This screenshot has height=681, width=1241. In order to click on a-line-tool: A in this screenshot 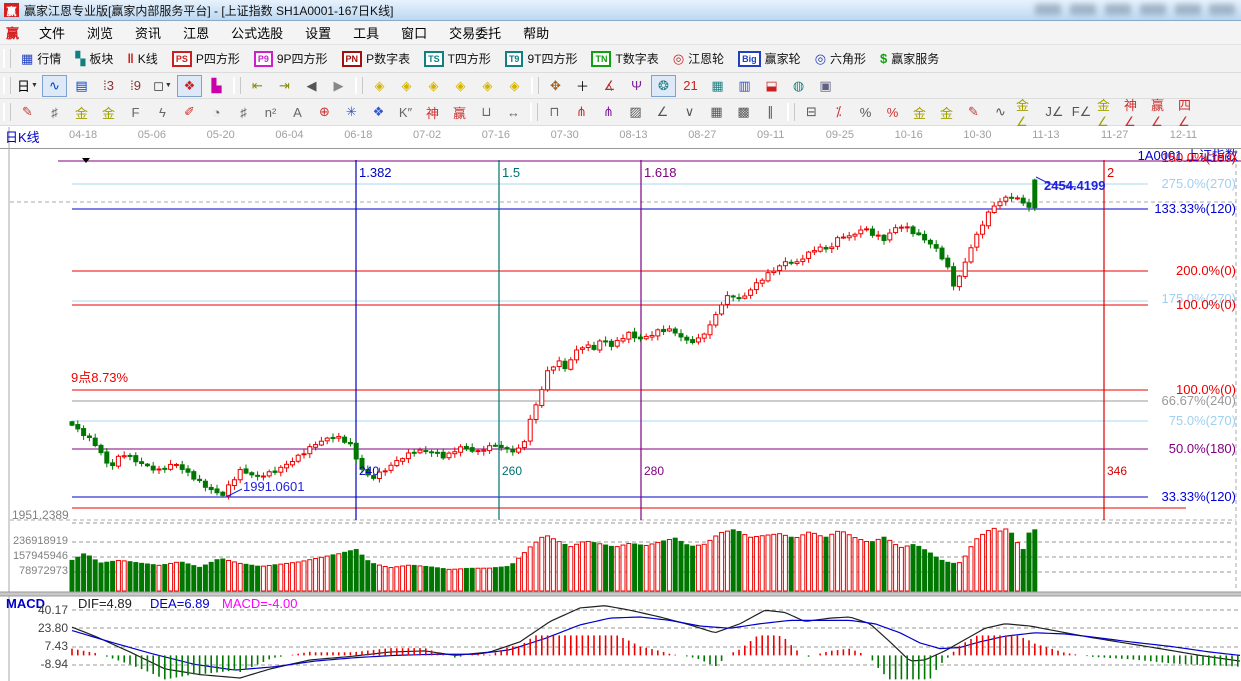, I will do `click(297, 112)`.